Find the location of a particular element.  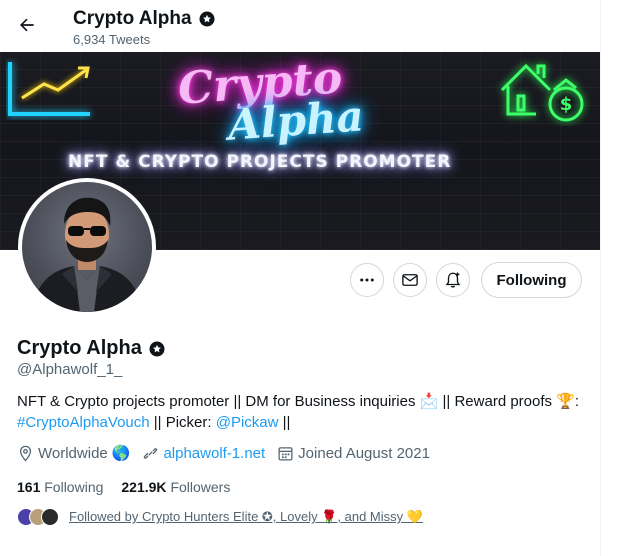

location-item: Worldwide 🌎 is located at coordinates (73, 453).